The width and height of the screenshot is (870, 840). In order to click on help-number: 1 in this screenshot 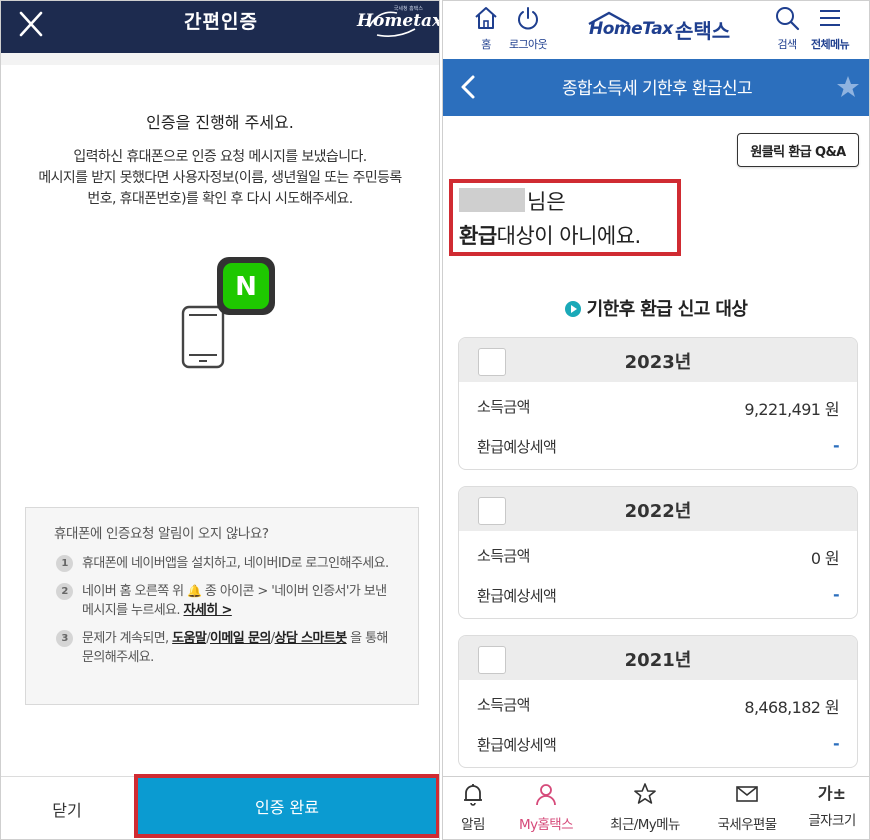, I will do `click(64, 563)`.